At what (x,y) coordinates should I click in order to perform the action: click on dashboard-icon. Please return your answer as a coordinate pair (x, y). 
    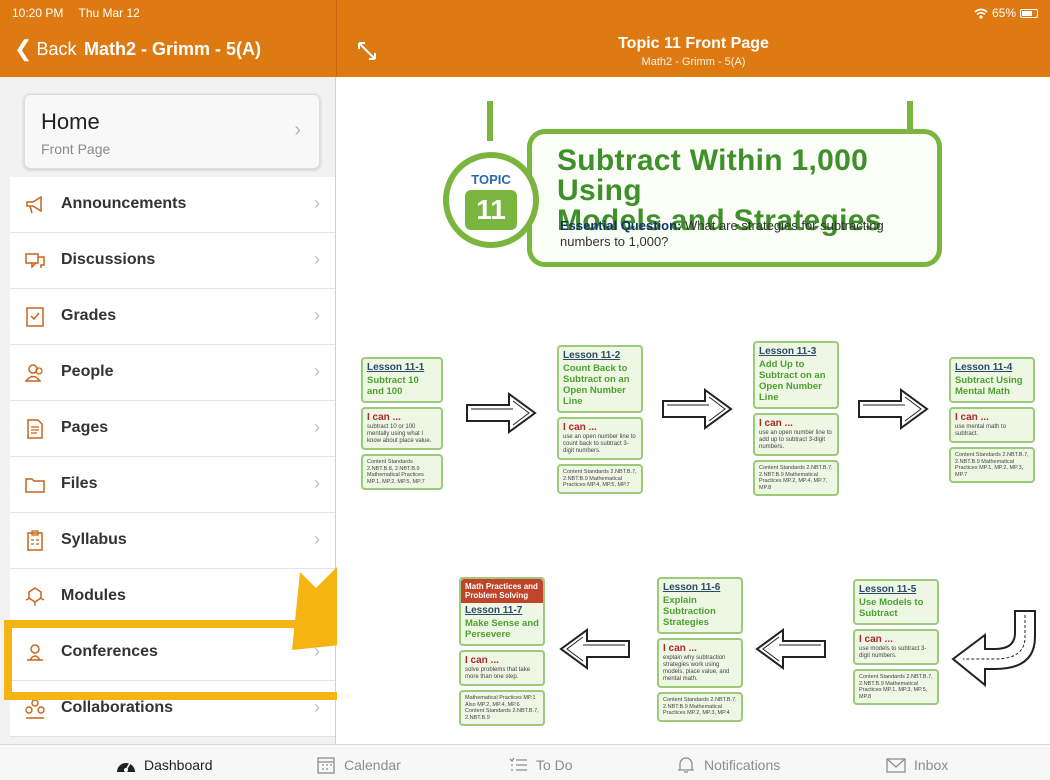
    Looking at the image, I should click on (126, 767).